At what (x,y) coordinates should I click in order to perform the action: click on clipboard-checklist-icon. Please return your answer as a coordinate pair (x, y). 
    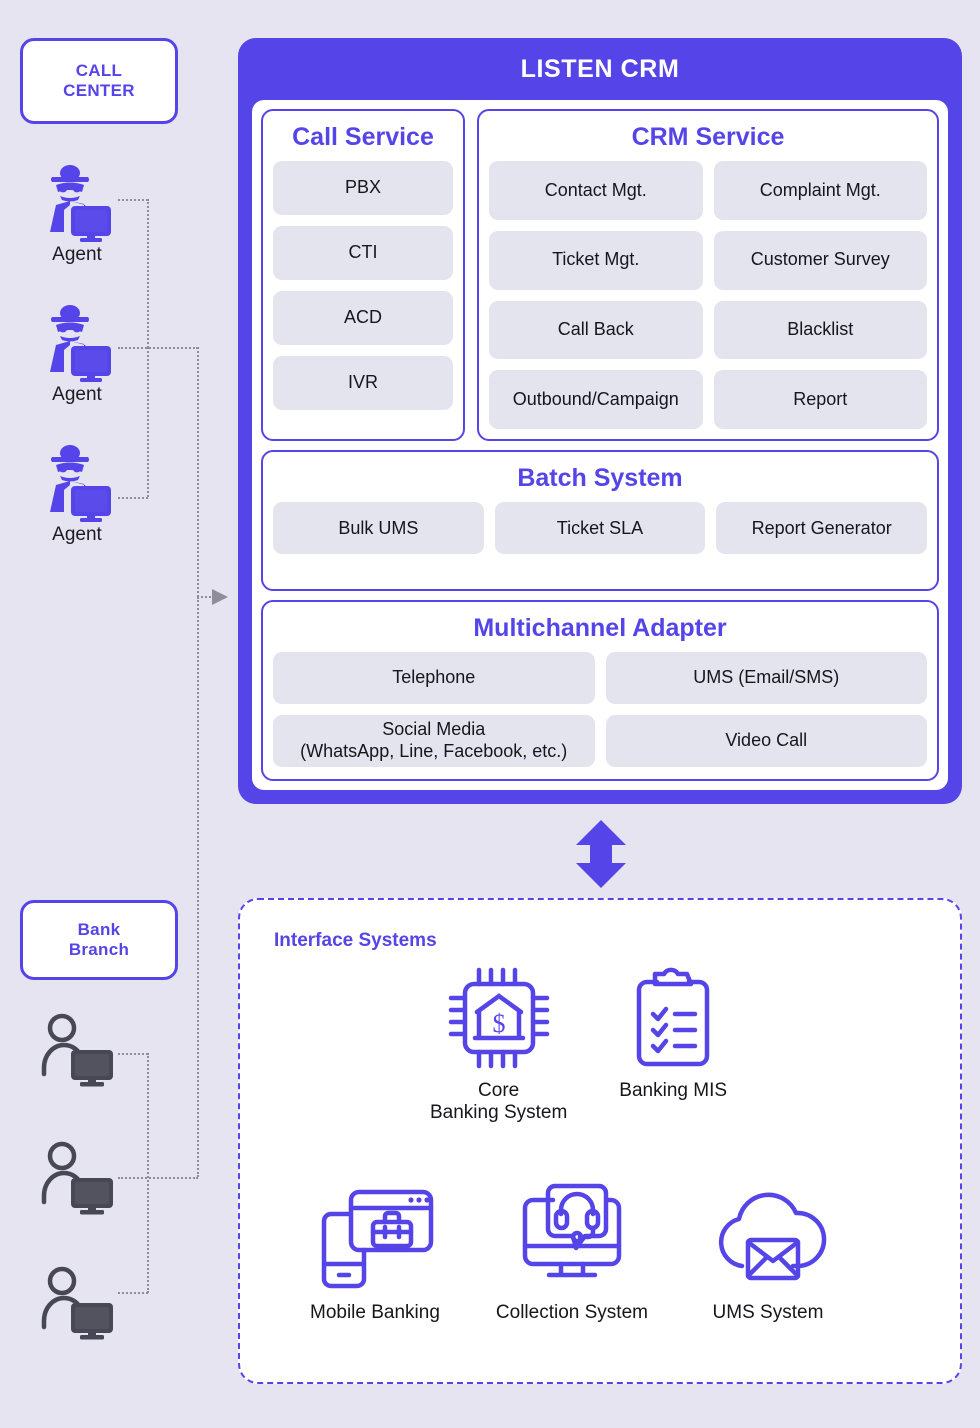
    Looking at the image, I should click on (673, 1017).